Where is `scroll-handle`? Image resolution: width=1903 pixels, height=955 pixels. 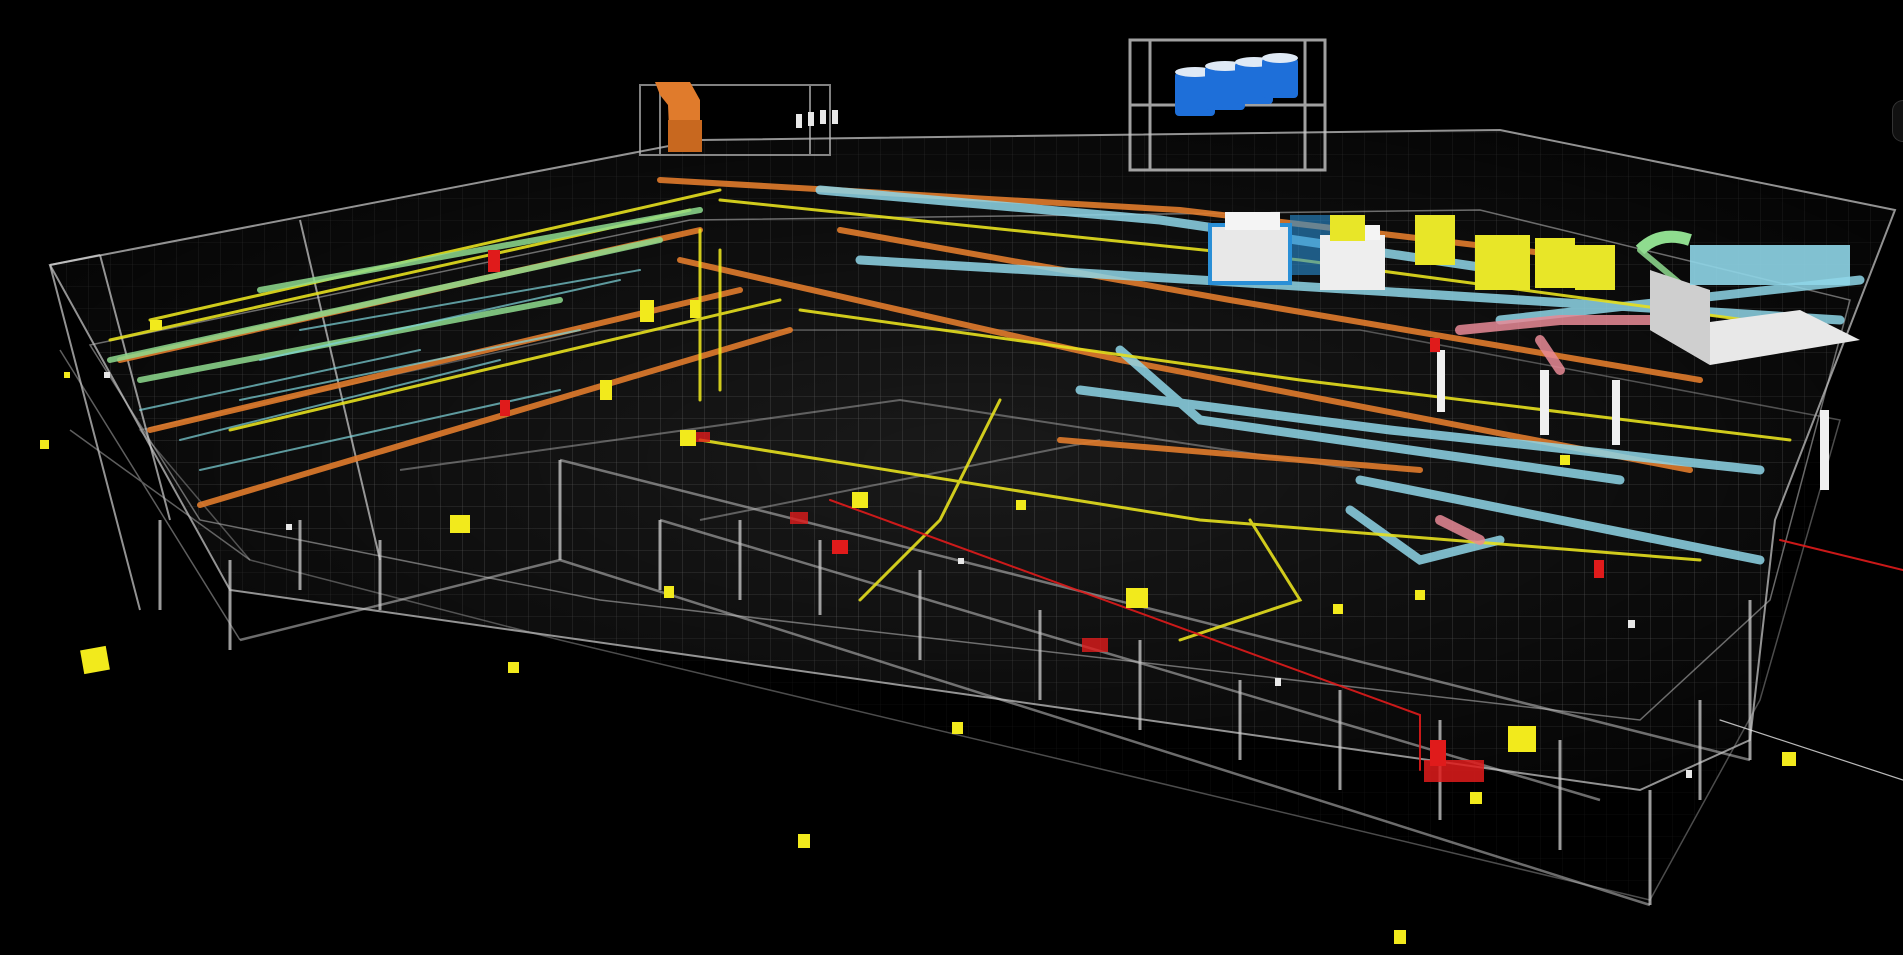 scroll-handle is located at coordinates (1897, 121).